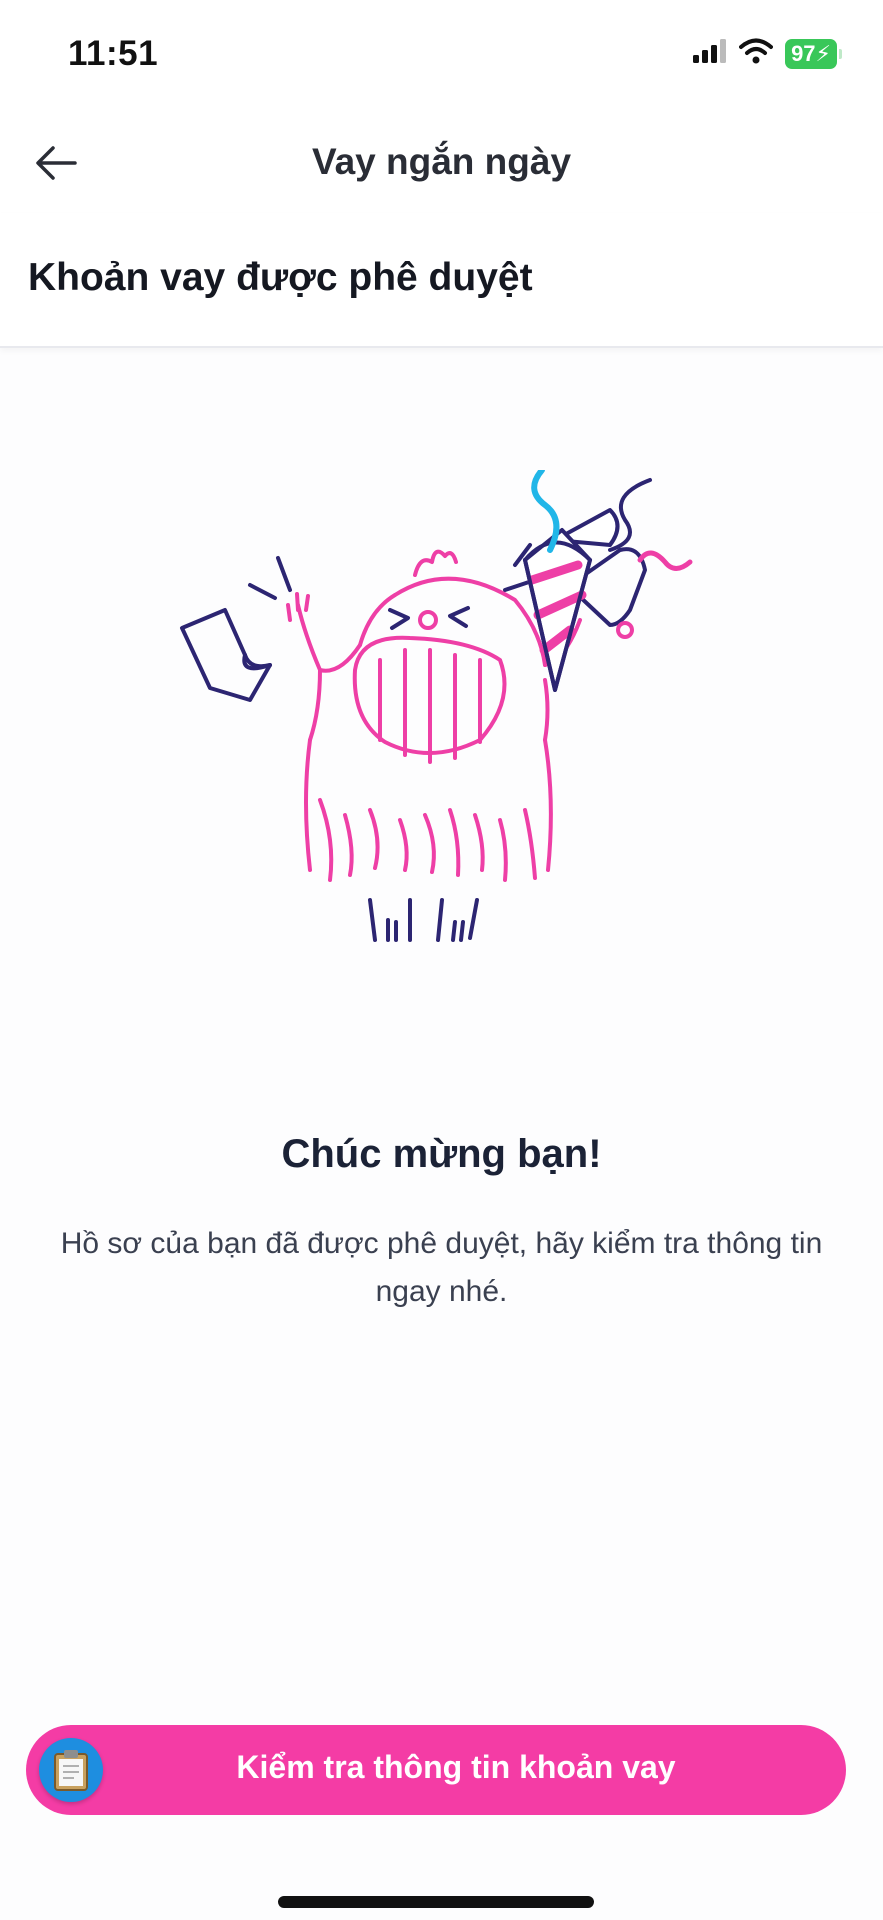  Describe the element at coordinates (803, 53) in the screenshot. I see `battery-level: 97` at that location.